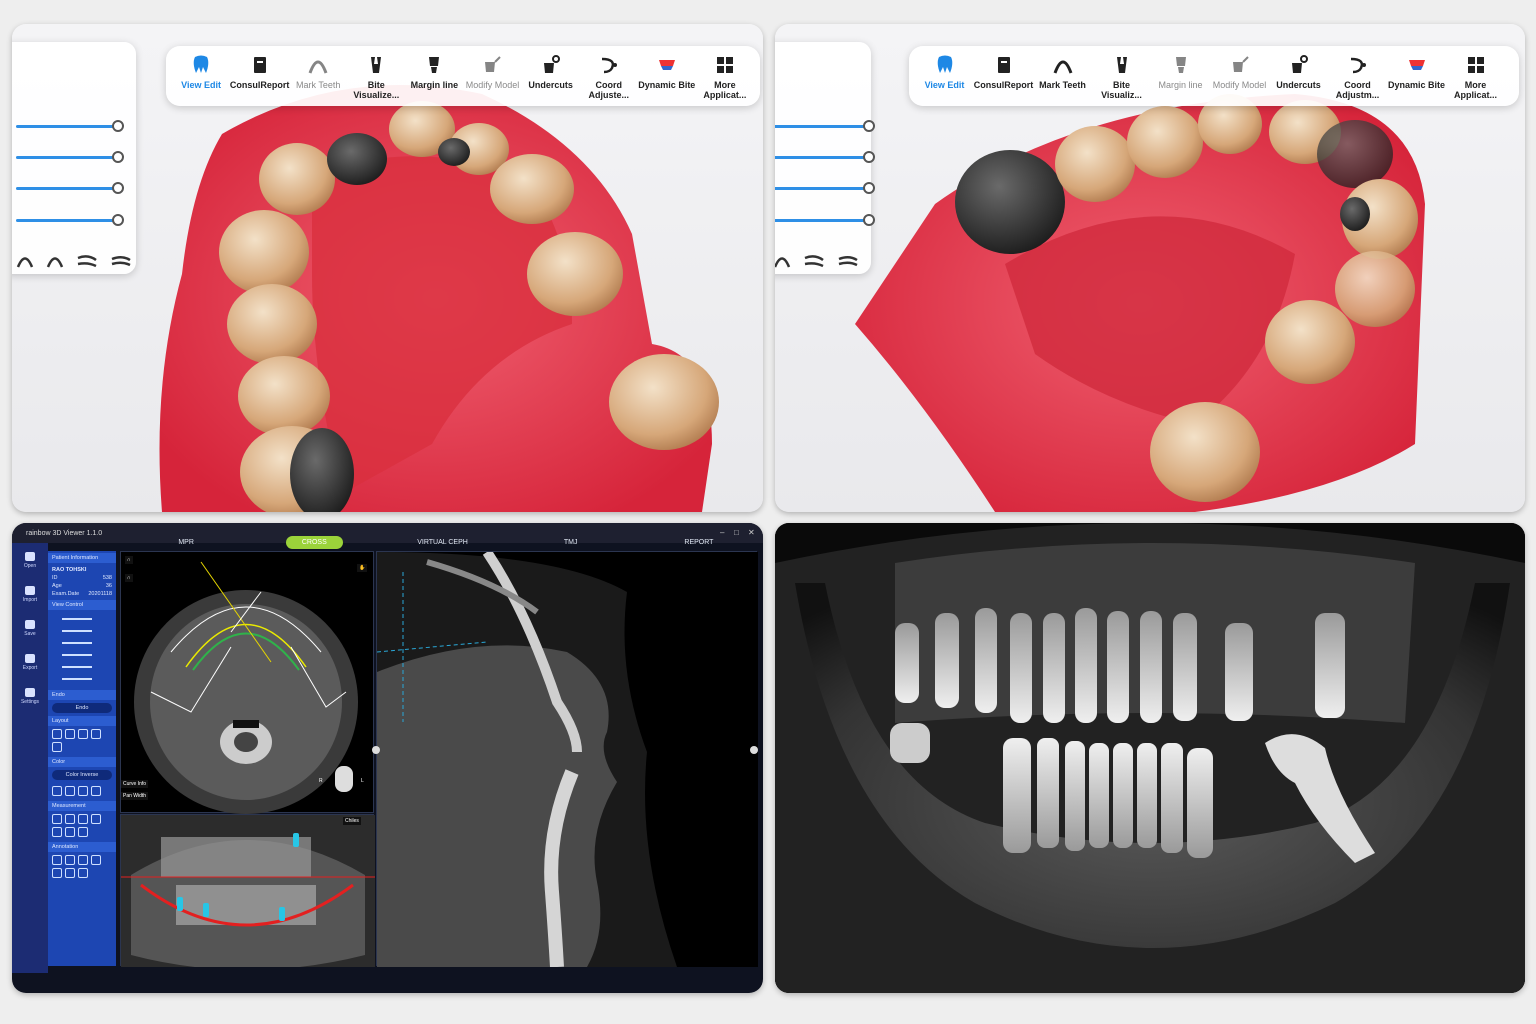 The height and width of the screenshot is (1024, 1536). What do you see at coordinates (1062, 67) in the screenshot?
I see `mark-teeth-icon` at bounding box center [1062, 67].